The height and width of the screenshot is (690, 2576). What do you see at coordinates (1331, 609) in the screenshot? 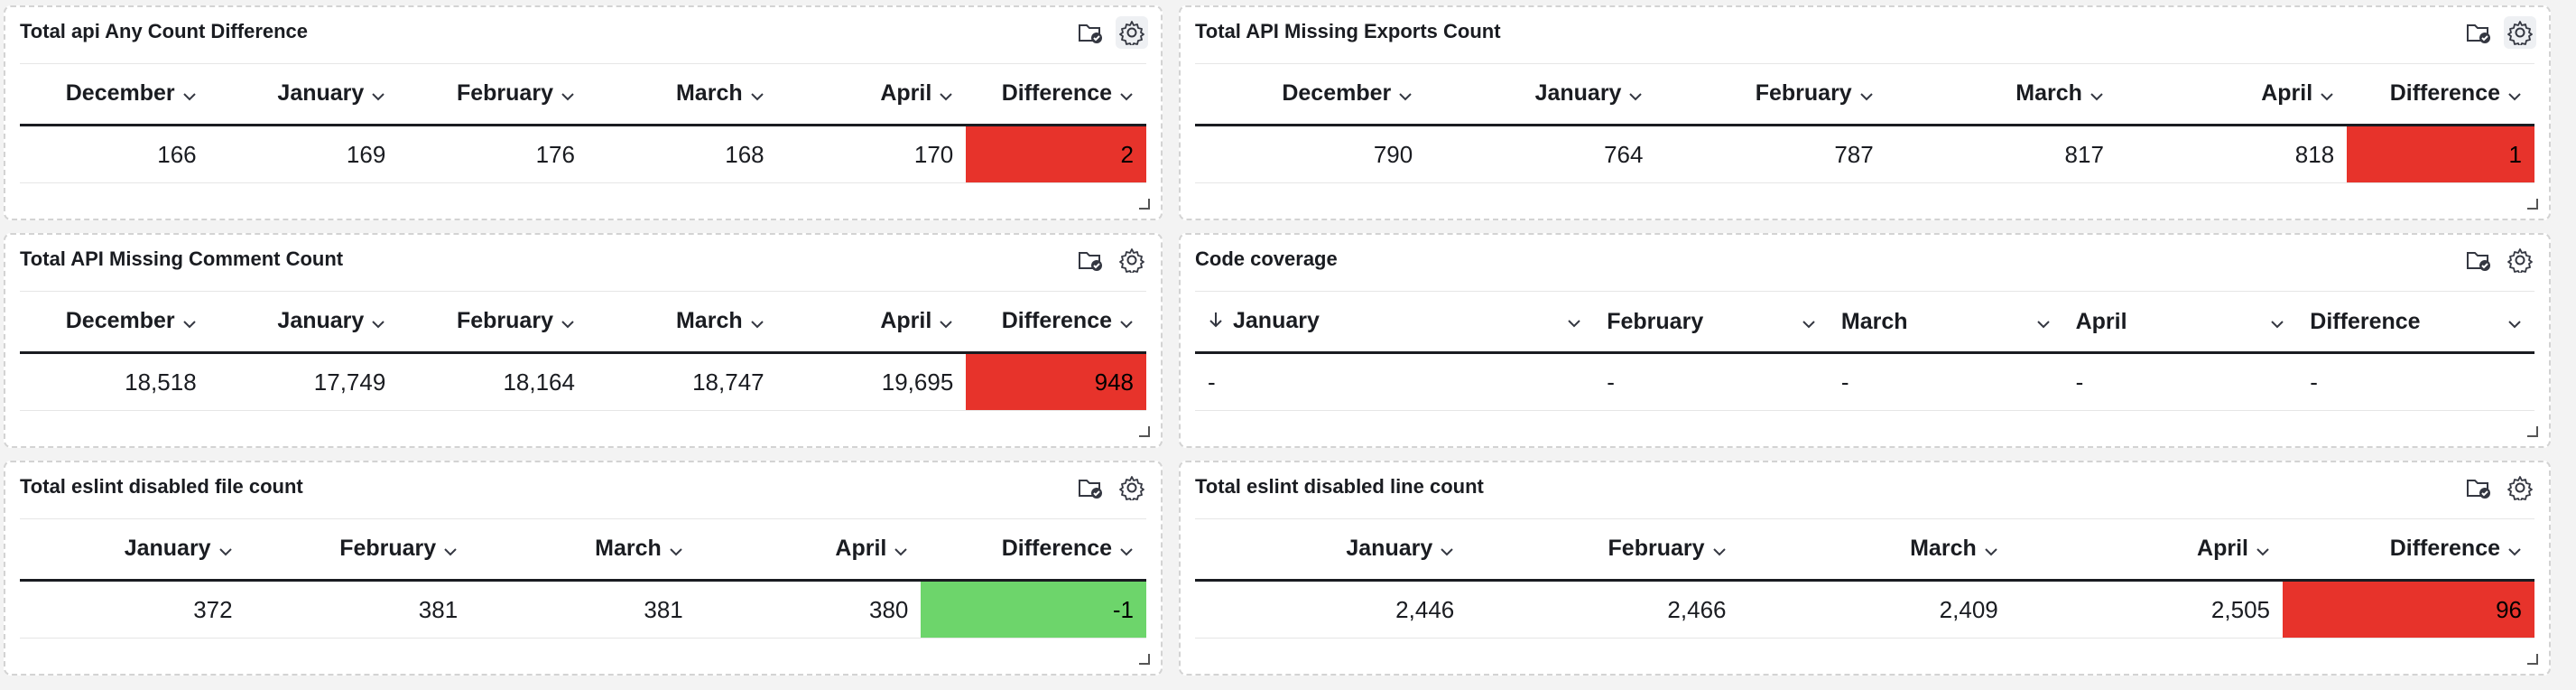
I see `table-cell: 2,446` at bounding box center [1331, 609].